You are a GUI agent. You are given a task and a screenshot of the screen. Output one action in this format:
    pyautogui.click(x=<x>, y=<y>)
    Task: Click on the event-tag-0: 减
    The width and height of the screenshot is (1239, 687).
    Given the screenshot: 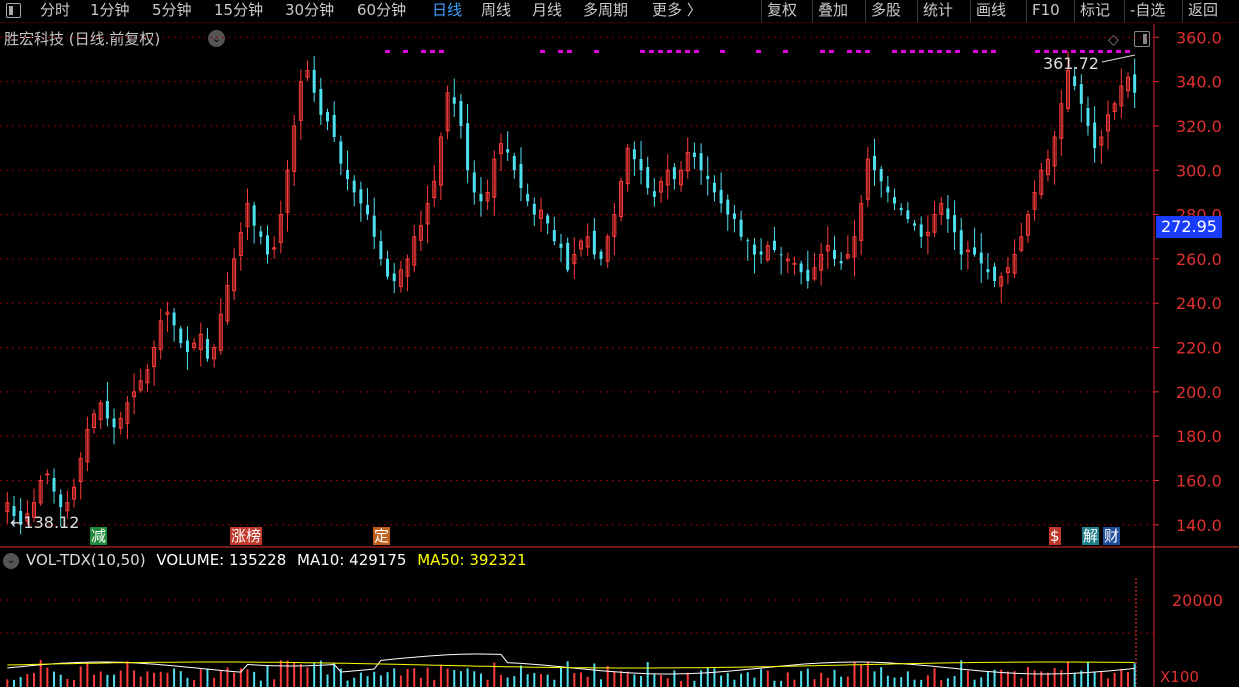 What is the action you would take?
    pyautogui.click(x=99, y=536)
    